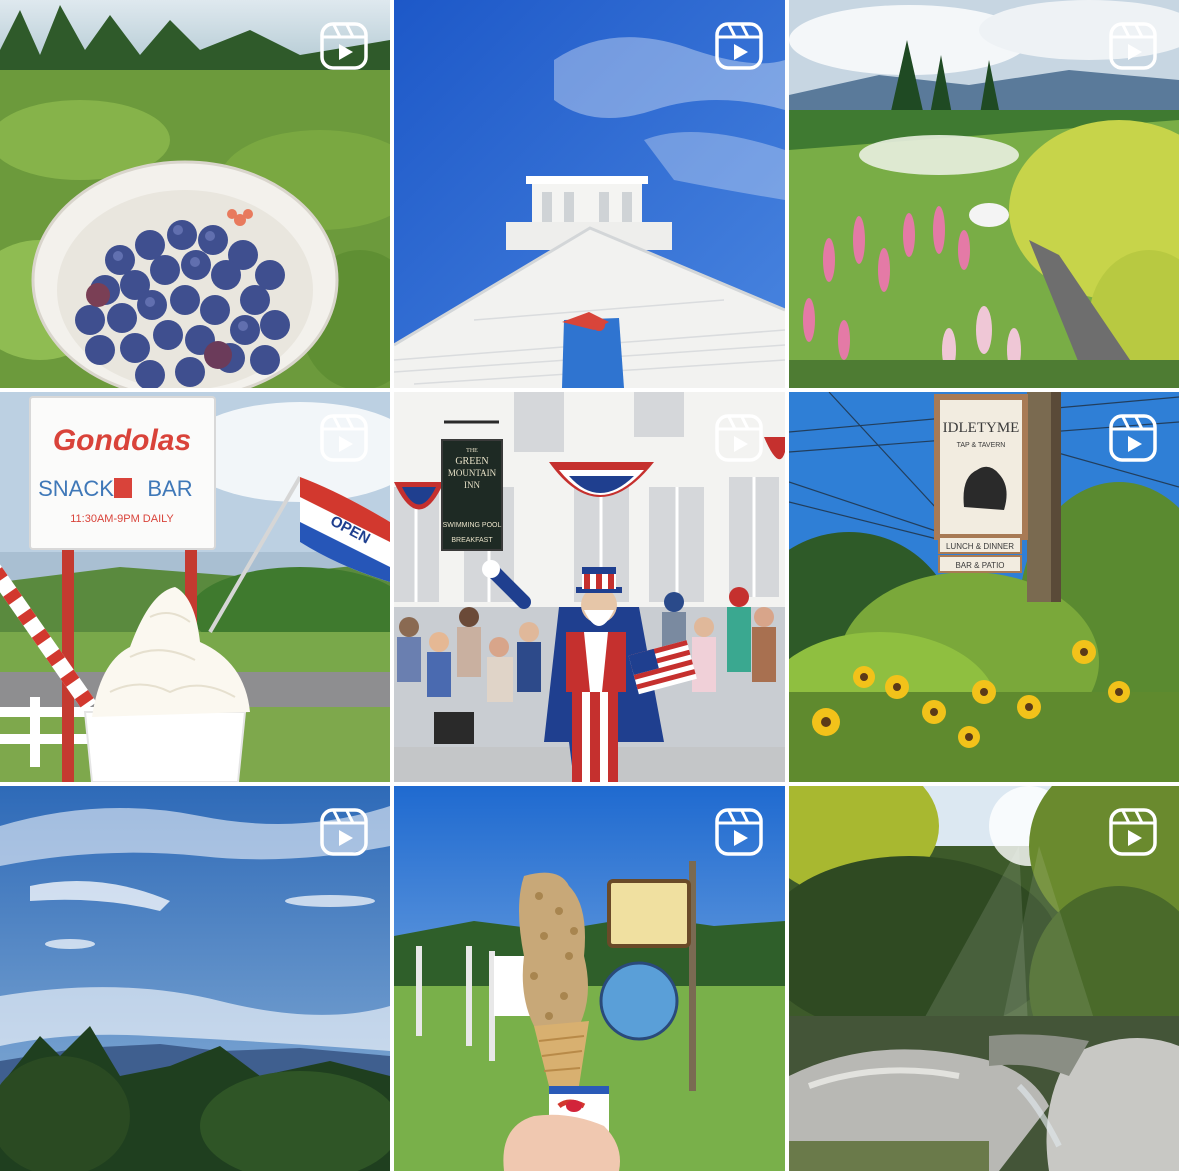 The height and width of the screenshot is (1171, 1179). Describe the element at coordinates (122, 440) in the screenshot. I see `snack-sign-title: Gondolas` at that location.